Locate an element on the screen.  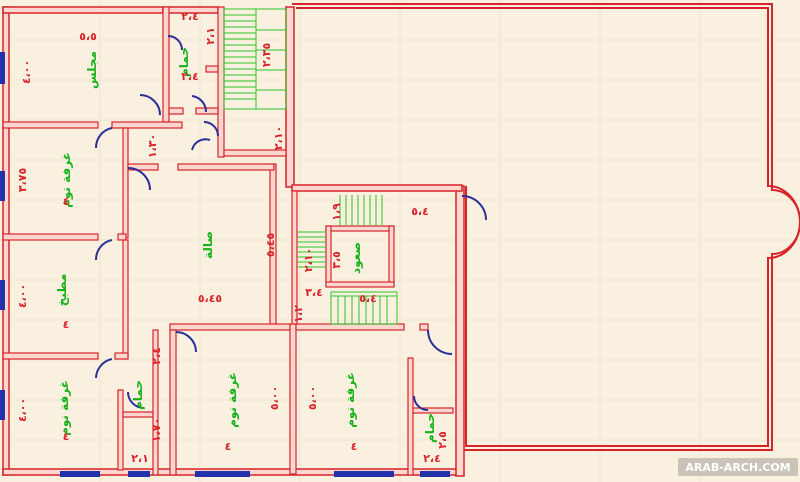
dim-stair2-top: ٥،٤ is located at coordinates (420, 211).